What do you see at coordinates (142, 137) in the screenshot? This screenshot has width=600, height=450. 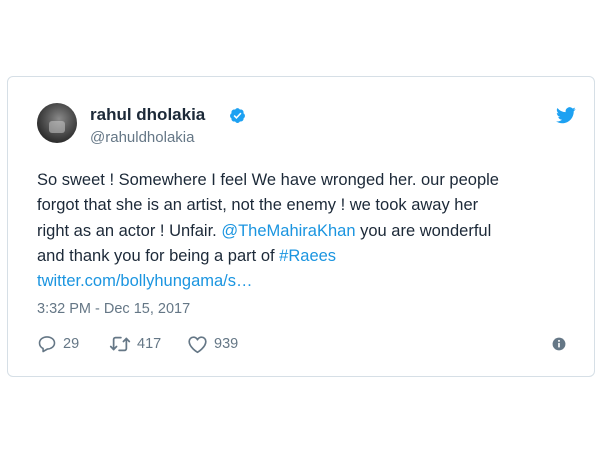 I see `user-handle: @rahuldholakia` at bounding box center [142, 137].